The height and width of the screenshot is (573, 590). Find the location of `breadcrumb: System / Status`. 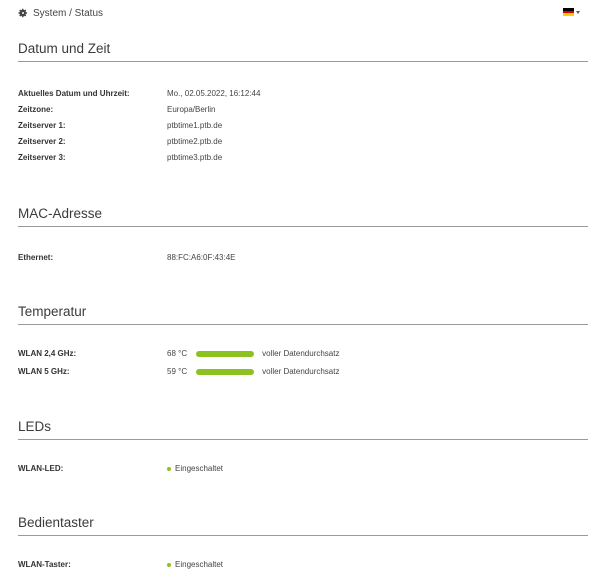

breadcrumb: System / Status is located at coordinates (60, 13).